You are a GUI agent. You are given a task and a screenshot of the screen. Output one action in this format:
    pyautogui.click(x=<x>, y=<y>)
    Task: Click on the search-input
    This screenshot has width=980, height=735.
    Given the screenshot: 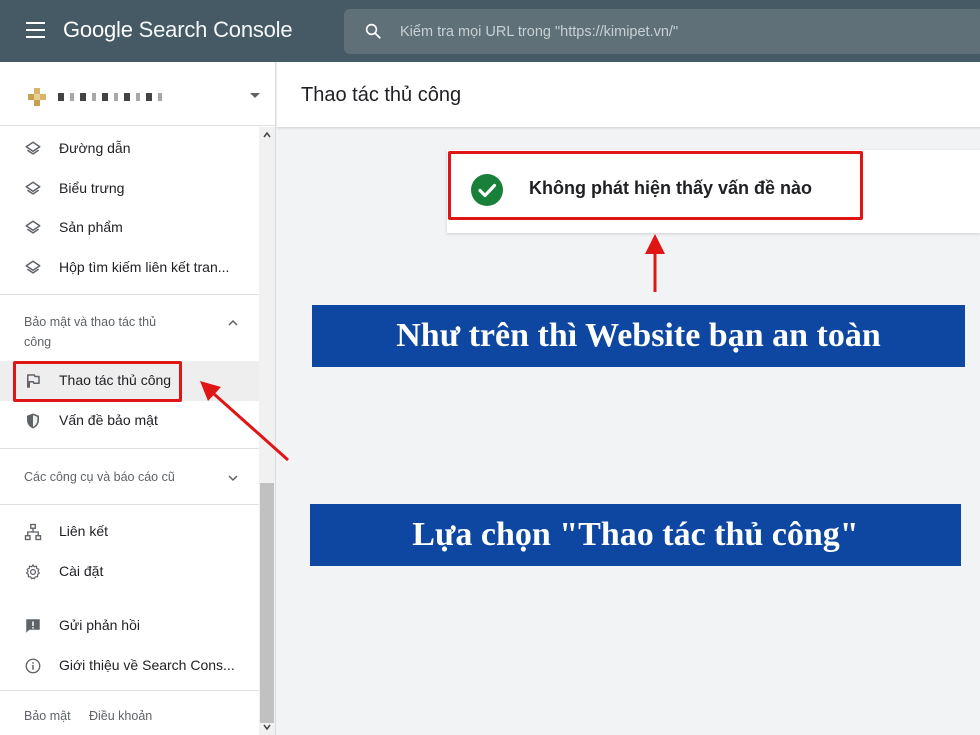 What is the action you would take?
    pyautogui.click(x=680, y=31)
    